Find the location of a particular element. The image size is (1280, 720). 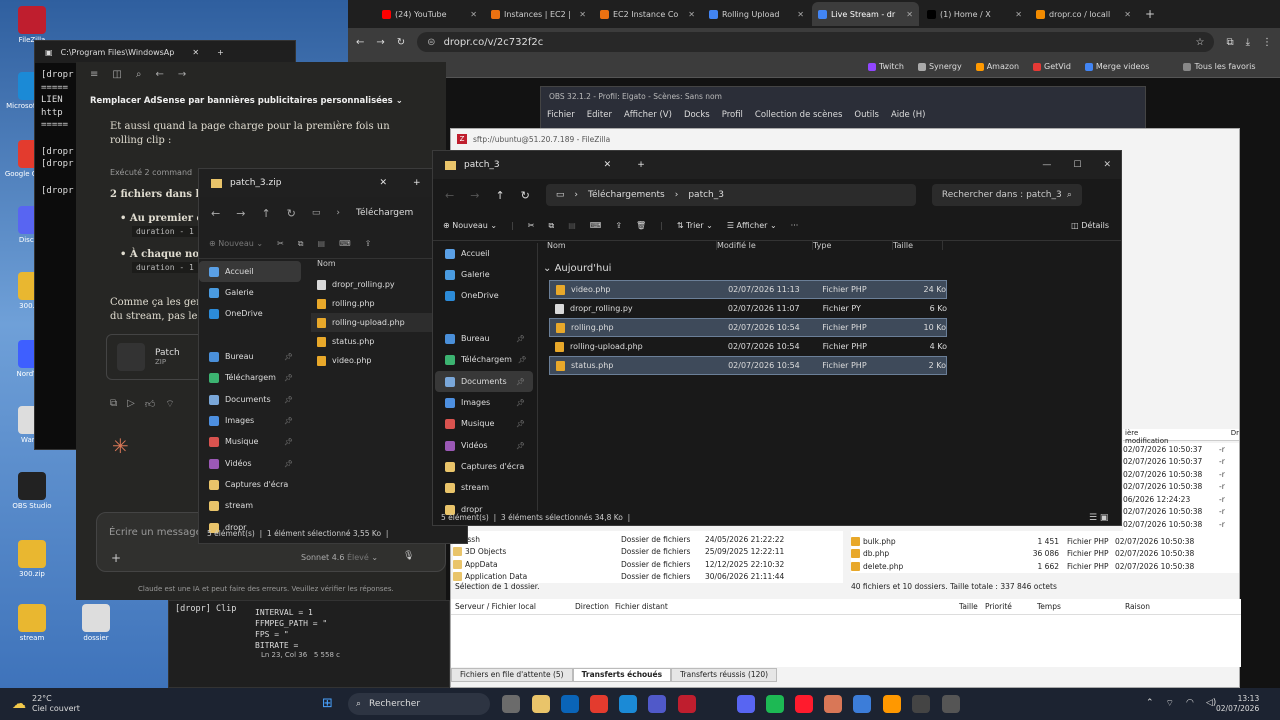

spotify-icon is located at coordinates (775, 704).